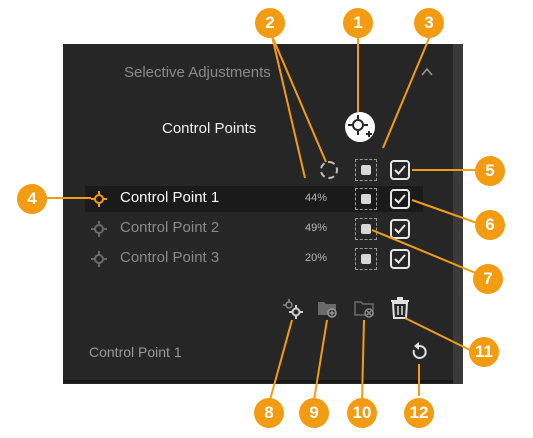 This screenshot has width=533, height=438. Describe the element at coordinates (429, 23) in the screenshot. I see `callout-3: 3` at that location.